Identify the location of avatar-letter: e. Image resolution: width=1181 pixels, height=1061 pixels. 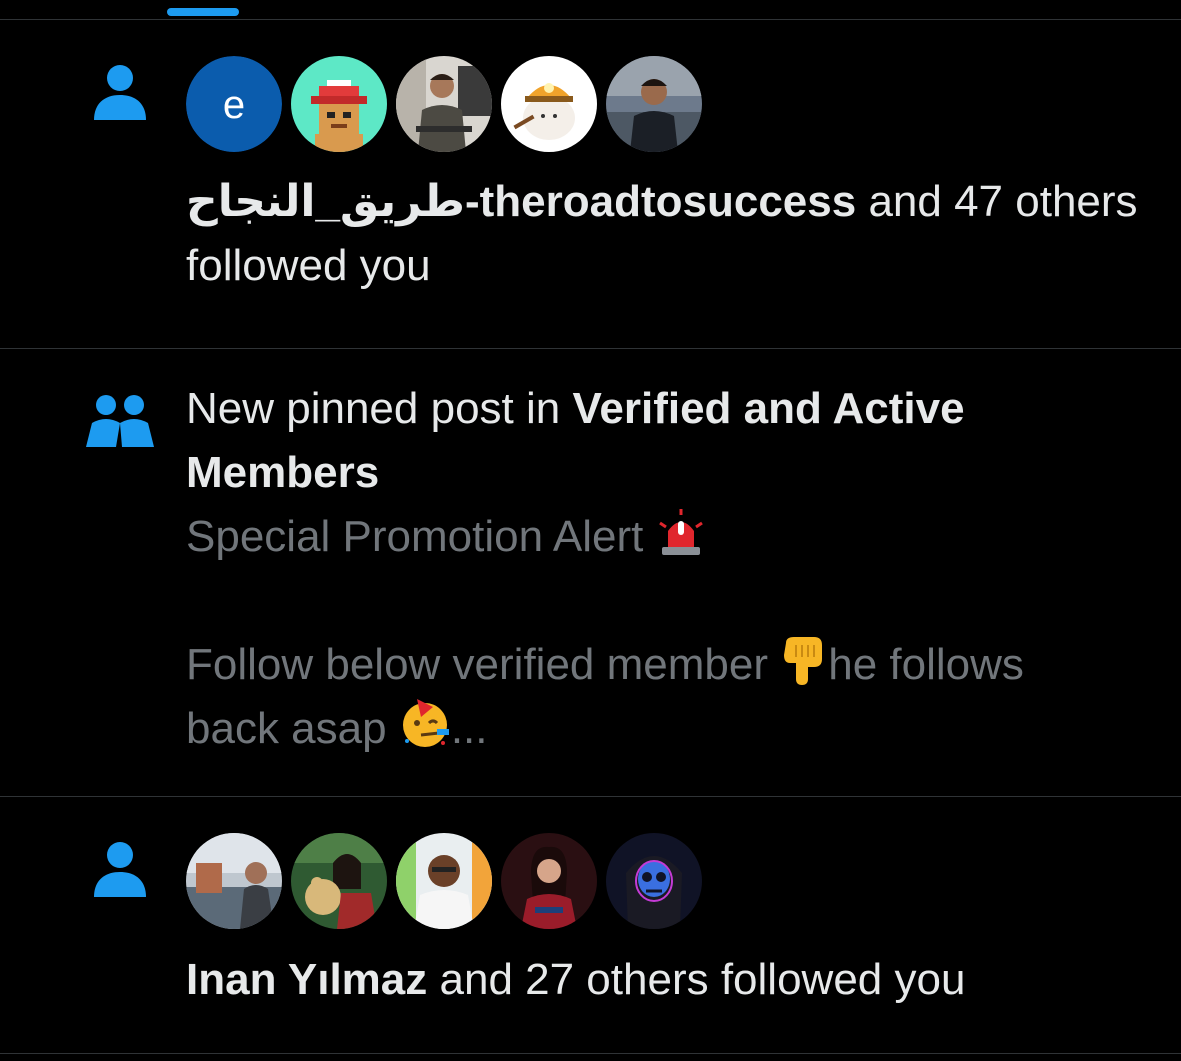
(234, 105).